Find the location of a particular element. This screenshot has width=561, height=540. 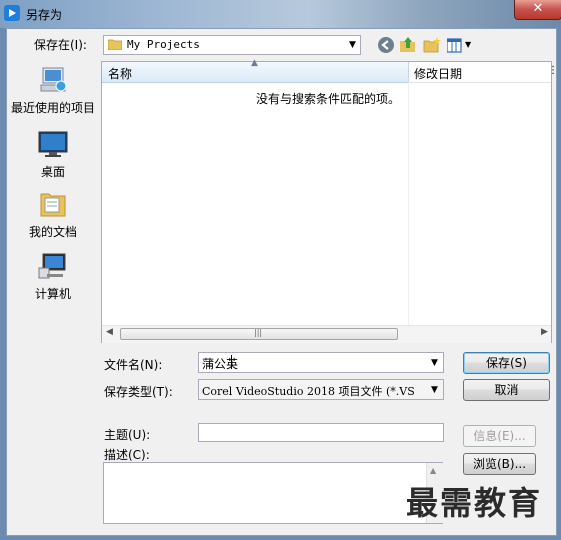

place-computer: 计算机 is located at coordinates (53, 276).